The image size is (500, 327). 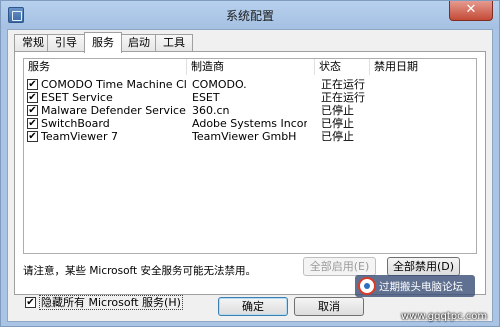 I want to click on column-header-disabled-date: 禁用日期, so click(x=423, y=67).